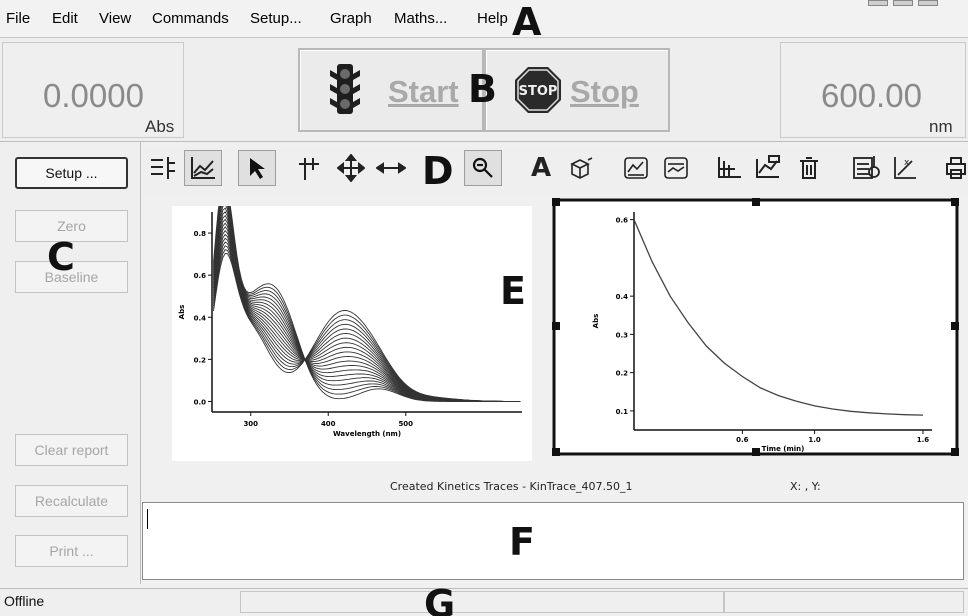 Image resolution: width=968 pixels, height=616 pixels. I want to click on list-icon, so click(163, 168).